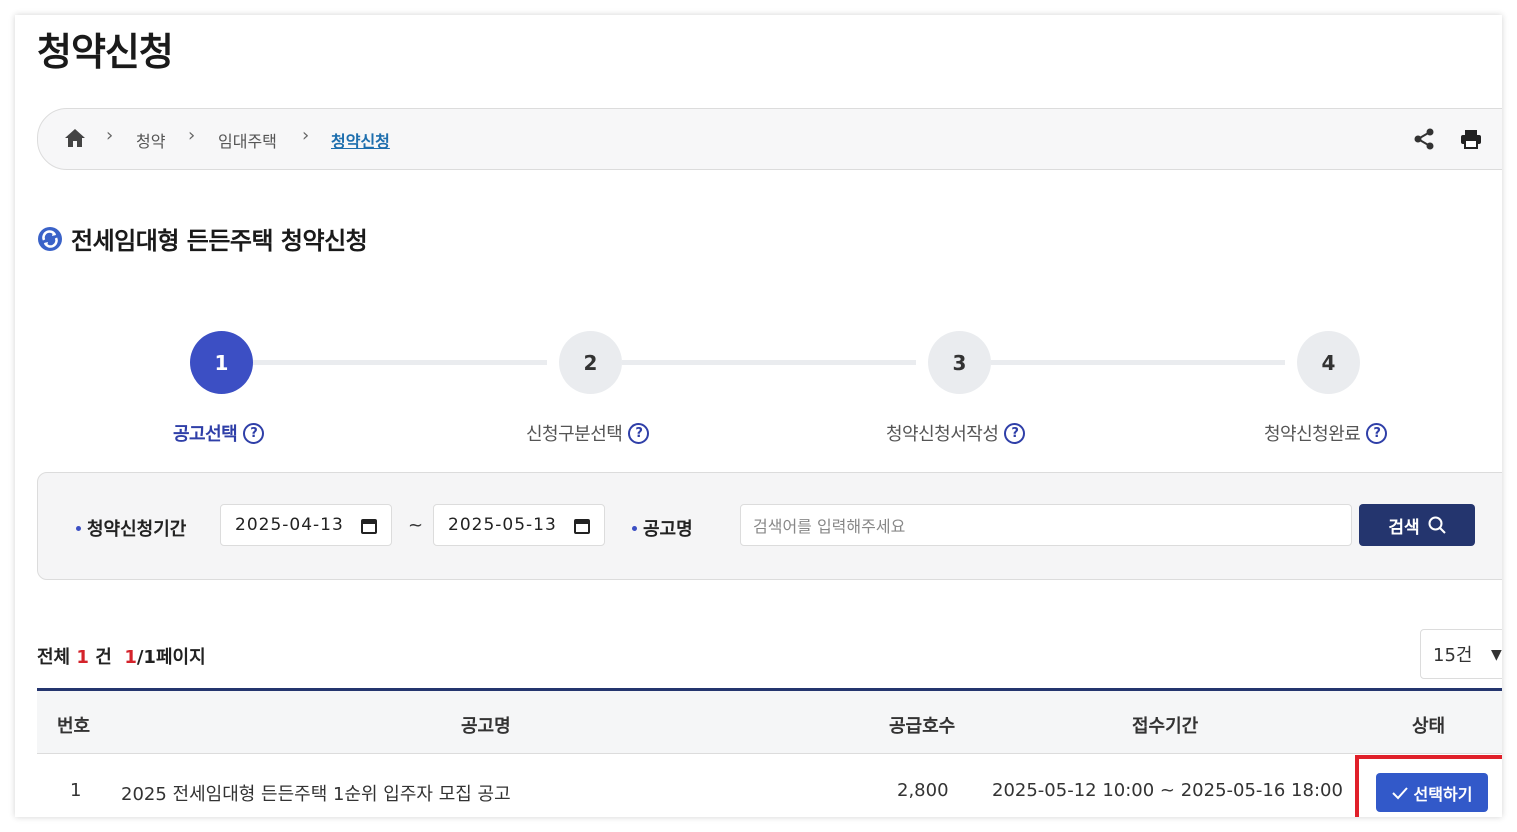 The width and height of the screenshot is (1517, 832). Describe the element at coordinates (590, 362) in the screenshot. I see `step-2-circle: 2` at that location.